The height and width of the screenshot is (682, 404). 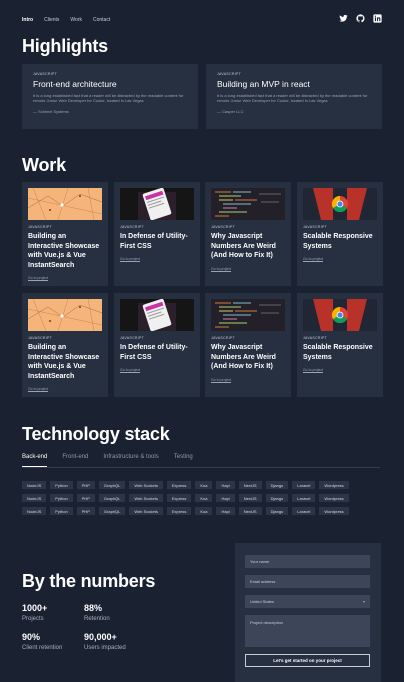 I want to click on github-icon, so click(x=360, y=18).